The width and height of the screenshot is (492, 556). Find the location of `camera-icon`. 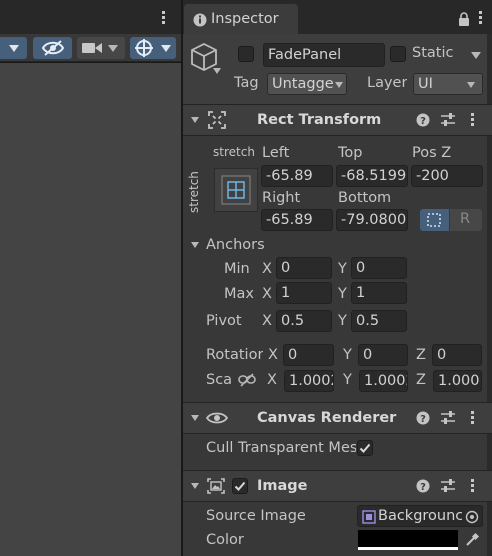

camera-icon is located at coordinates (92, 48).